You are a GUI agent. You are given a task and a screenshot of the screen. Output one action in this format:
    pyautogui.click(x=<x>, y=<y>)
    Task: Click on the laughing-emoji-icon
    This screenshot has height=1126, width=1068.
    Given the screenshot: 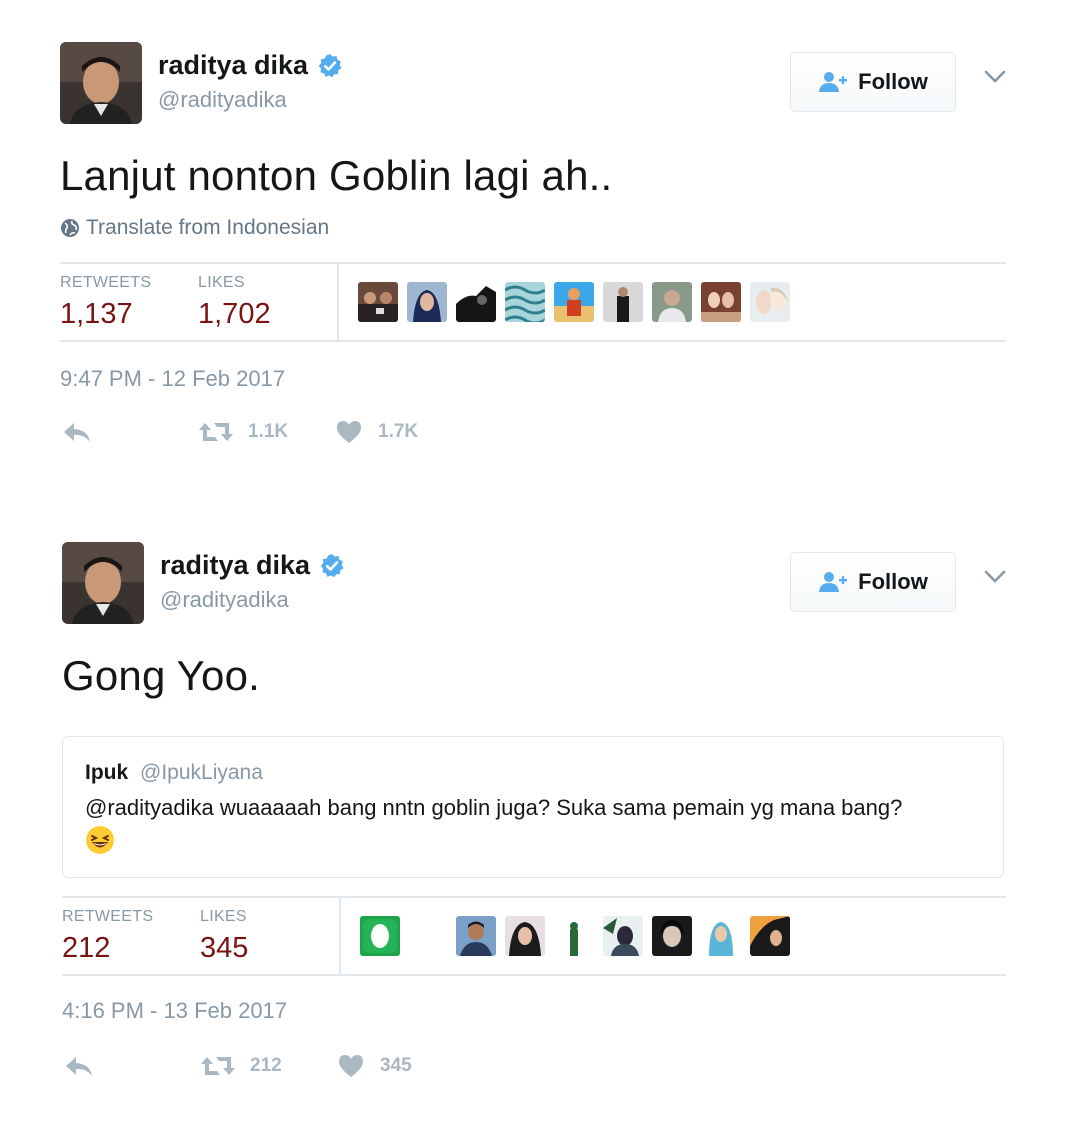 What is the action you would take?
    pyautogui.click(x=100, y=840)
    